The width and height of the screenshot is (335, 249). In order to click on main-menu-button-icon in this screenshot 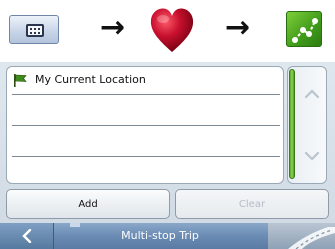, I will do `click(34, 29)`.